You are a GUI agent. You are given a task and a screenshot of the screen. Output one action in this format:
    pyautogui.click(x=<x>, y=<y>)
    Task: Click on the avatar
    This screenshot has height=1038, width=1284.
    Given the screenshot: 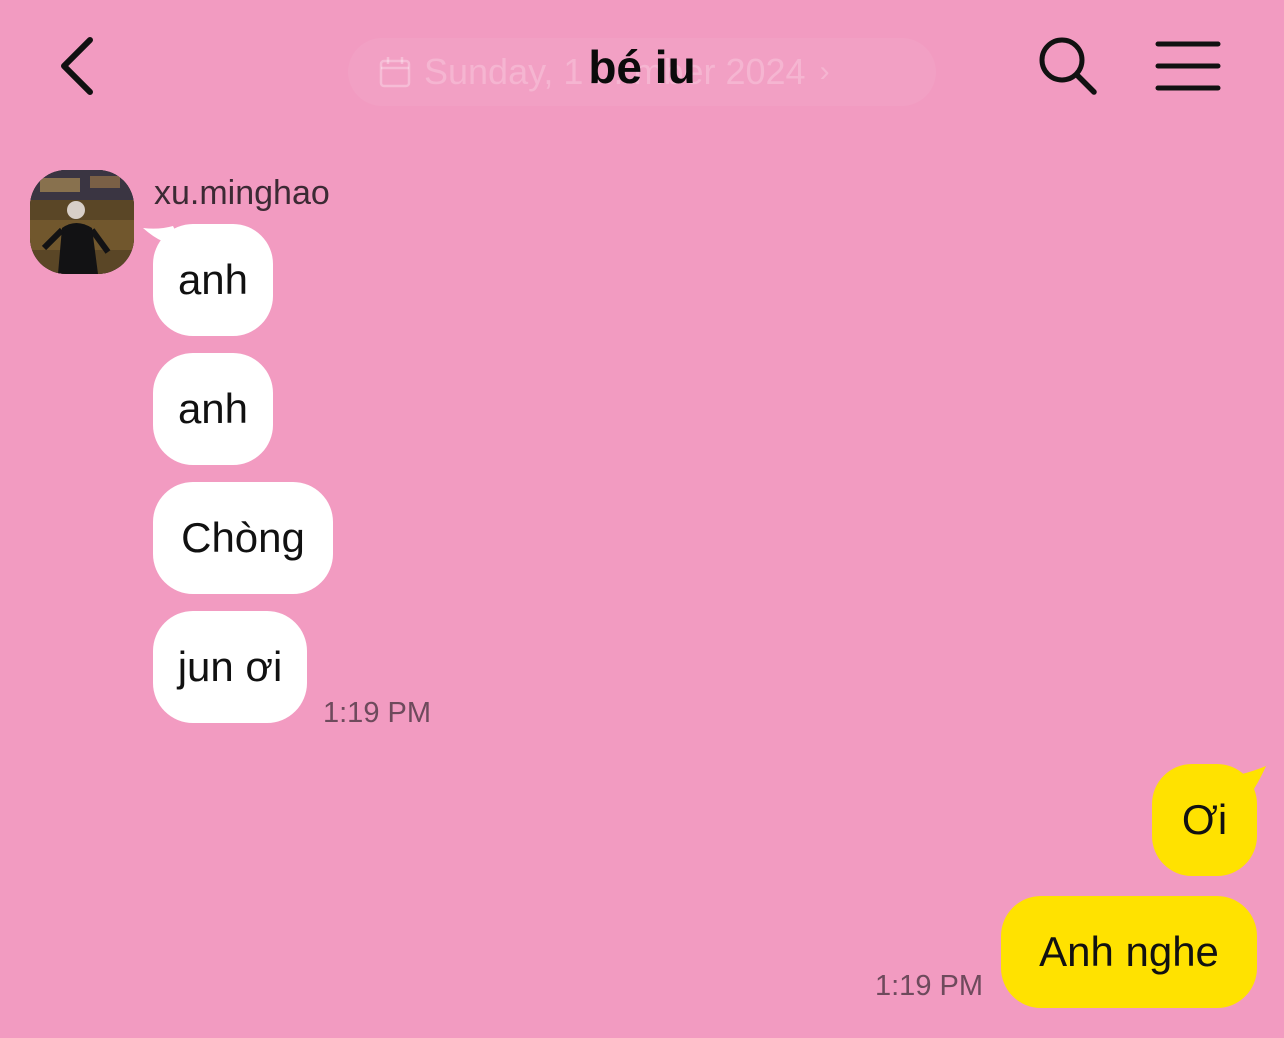 What is the action you would take?
    pyautogui.click(x=82, y=222)
    